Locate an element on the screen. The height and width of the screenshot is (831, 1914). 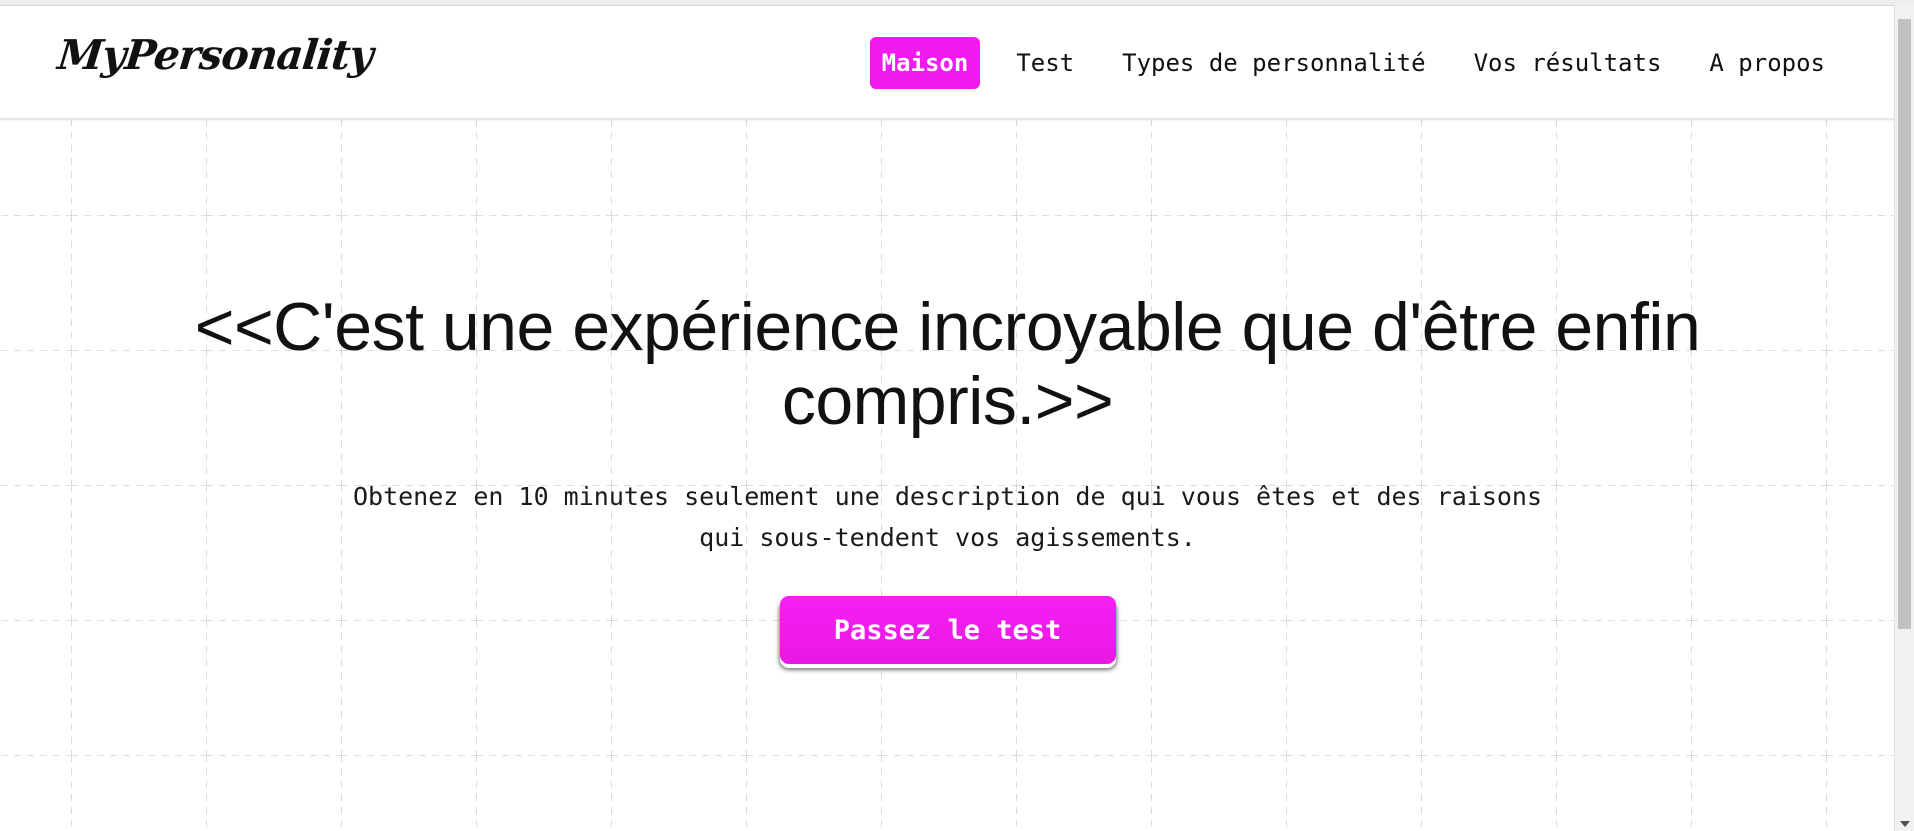
nav-item-maison: Maison is located at coordinates (925, 63).